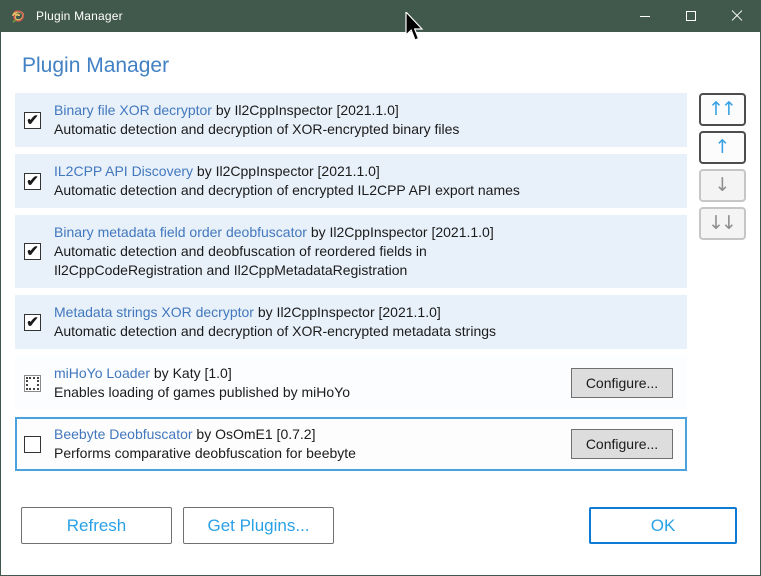 The height and width of the screenshot is (576, 761). Describe the element at coordinates (380, 16) in the screenshot. I see `titlebar: Plugin Manager` at that location.